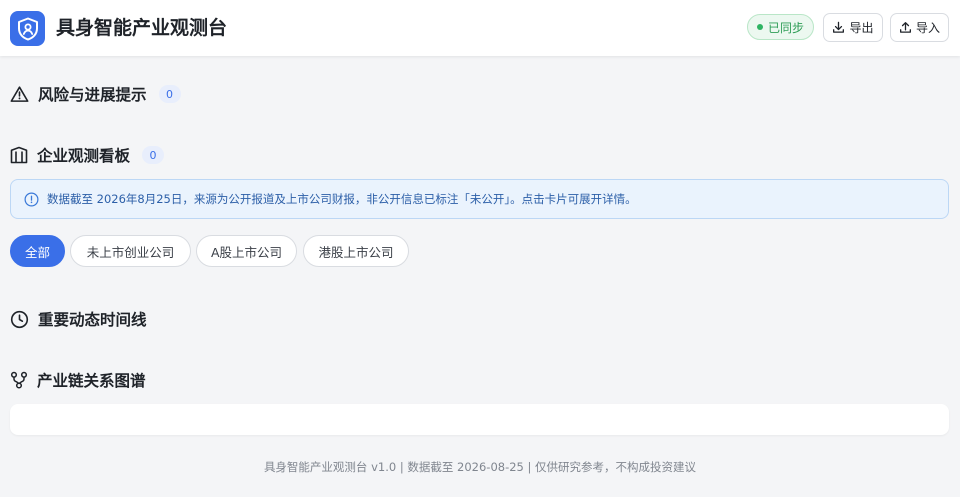 The height and width of the screenshot is (497, 960). What do you see at coordinates (861, 28) in the screenshot?
I see `export-button-label: 导出` at bounding box center [861, 28].